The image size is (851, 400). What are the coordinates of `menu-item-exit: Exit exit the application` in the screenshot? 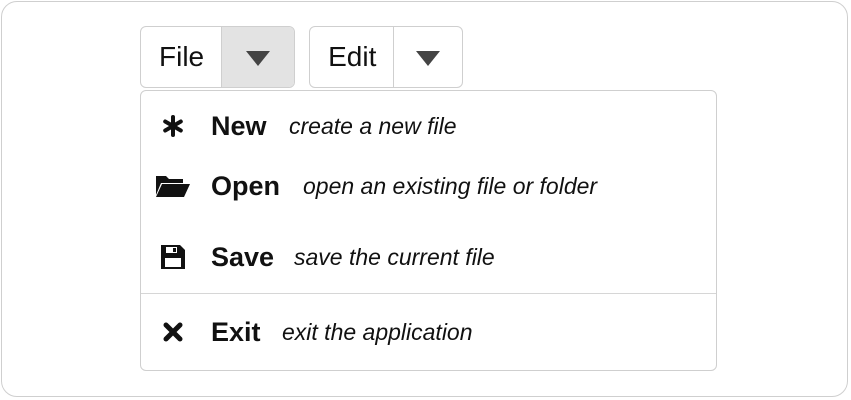 It's located at (428, 332).